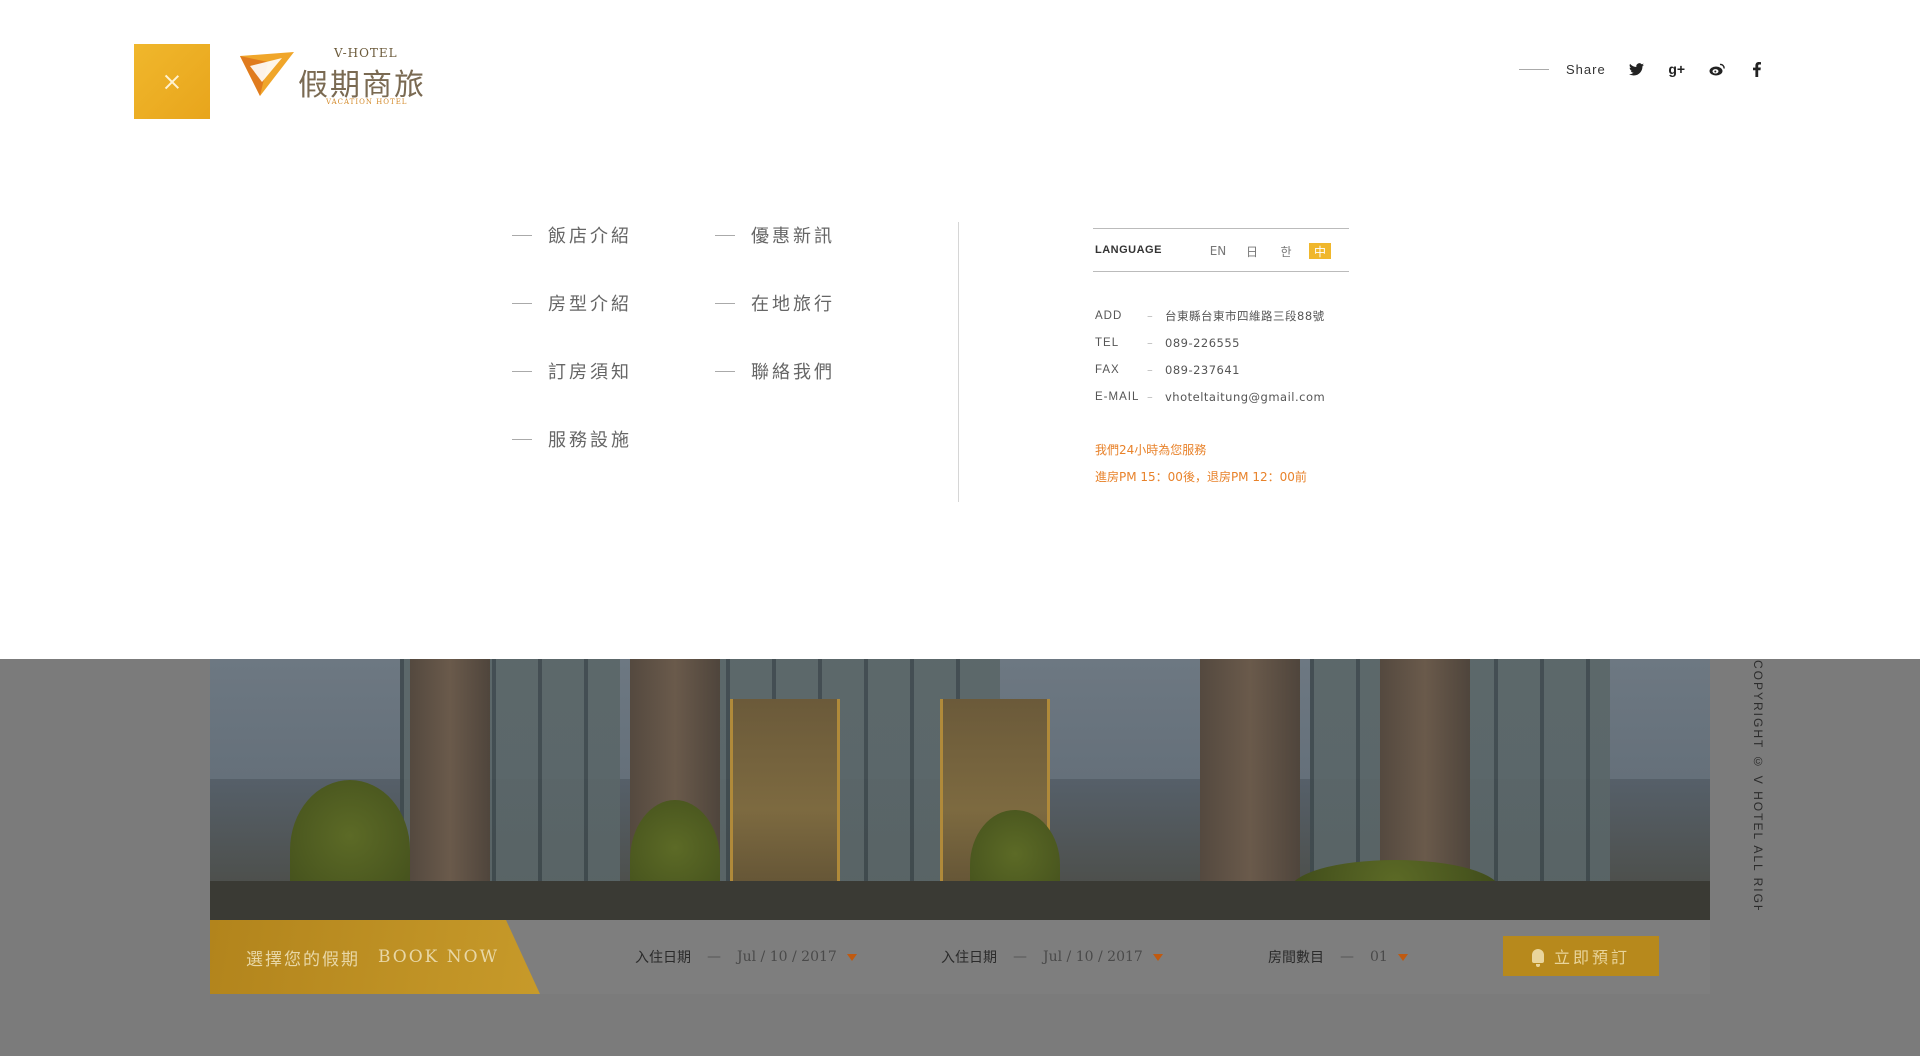 The width and height of the screenshot is (1920, 1056). What do you see at coordinates (1537, 958) in the screenshot?
I see `bell-icon` at bounding box center [1537, 958].